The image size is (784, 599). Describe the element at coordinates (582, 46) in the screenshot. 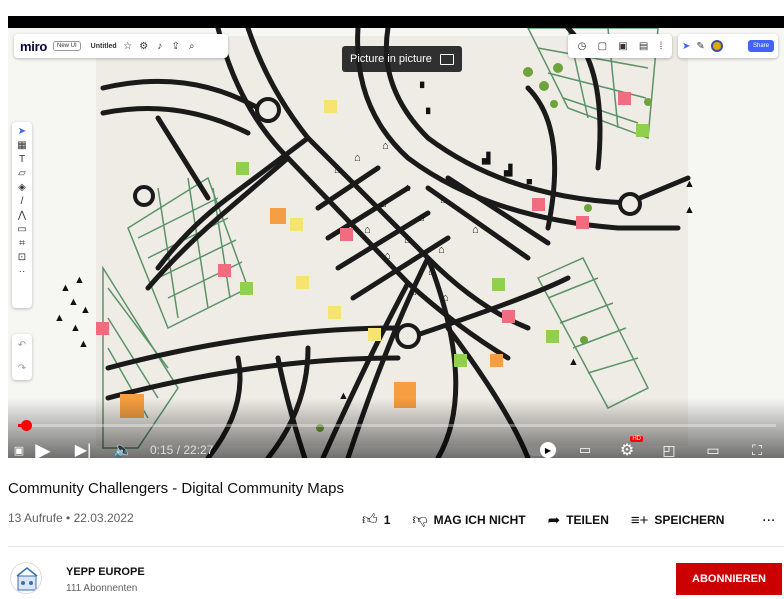

I see `timer-icon: ◷` at that location.